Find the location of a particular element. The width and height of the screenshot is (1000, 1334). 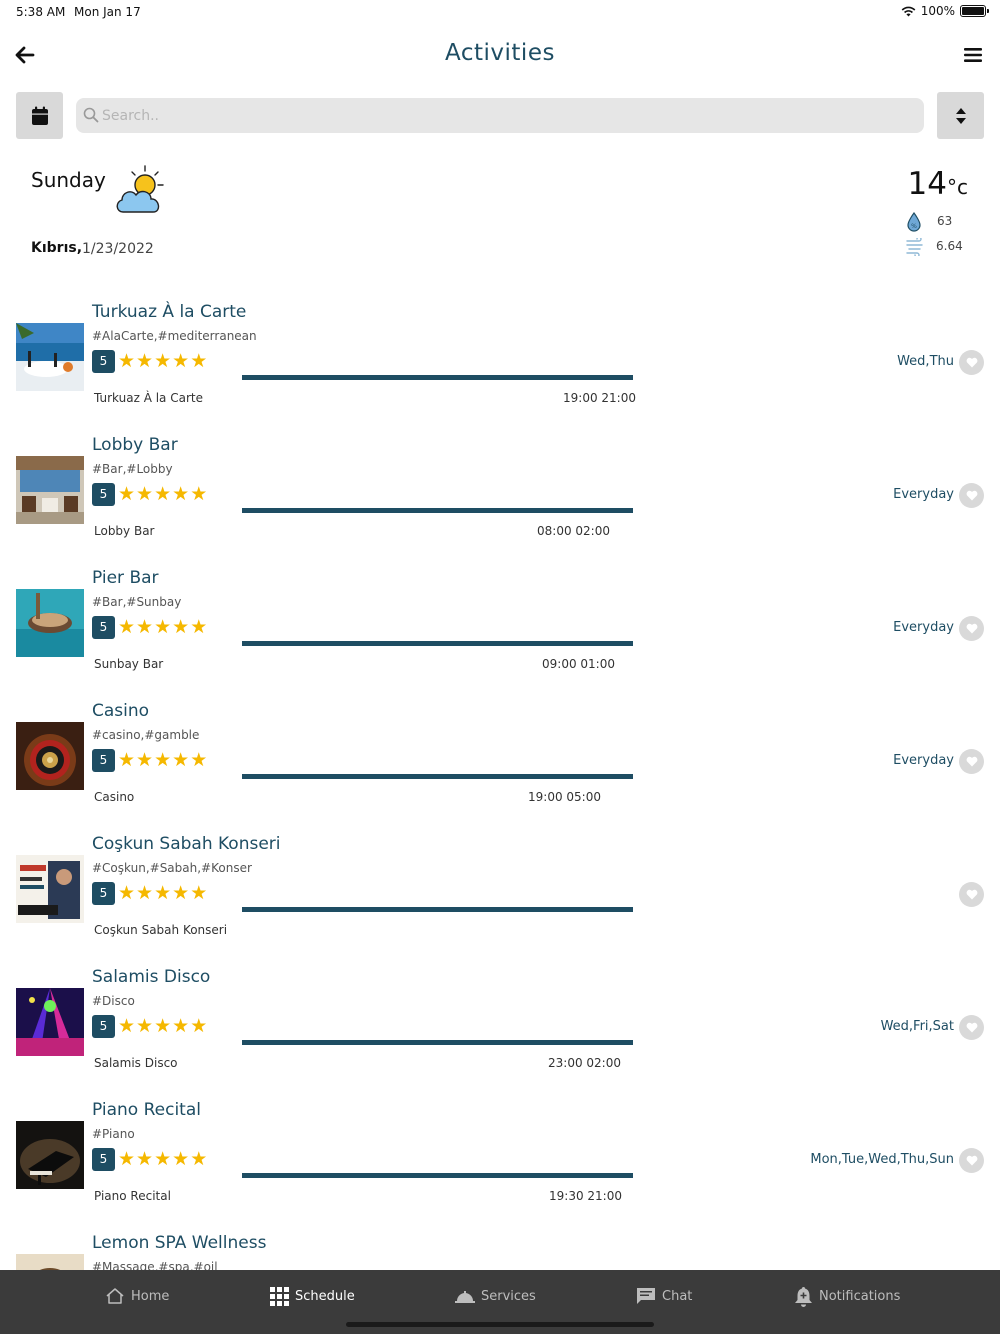

status-bar: 5:38 AM Mon Jan 17 100% is located at coordinates (500, 13).